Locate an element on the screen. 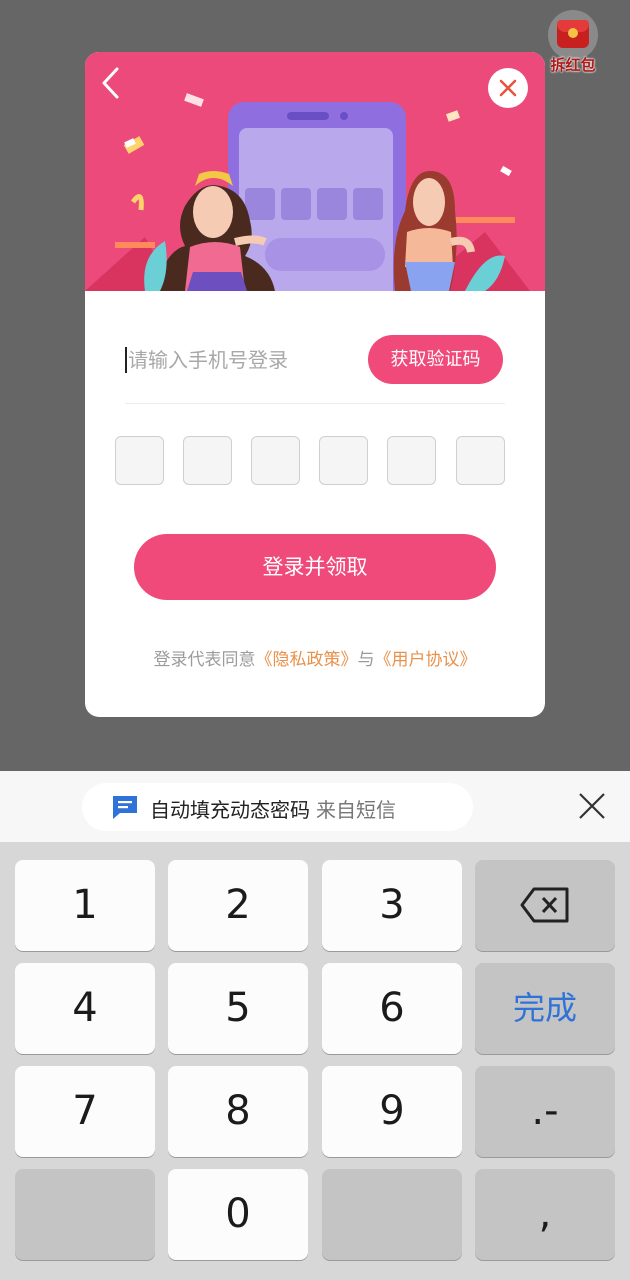  backspace-icon is located at coordinates (544, 905).